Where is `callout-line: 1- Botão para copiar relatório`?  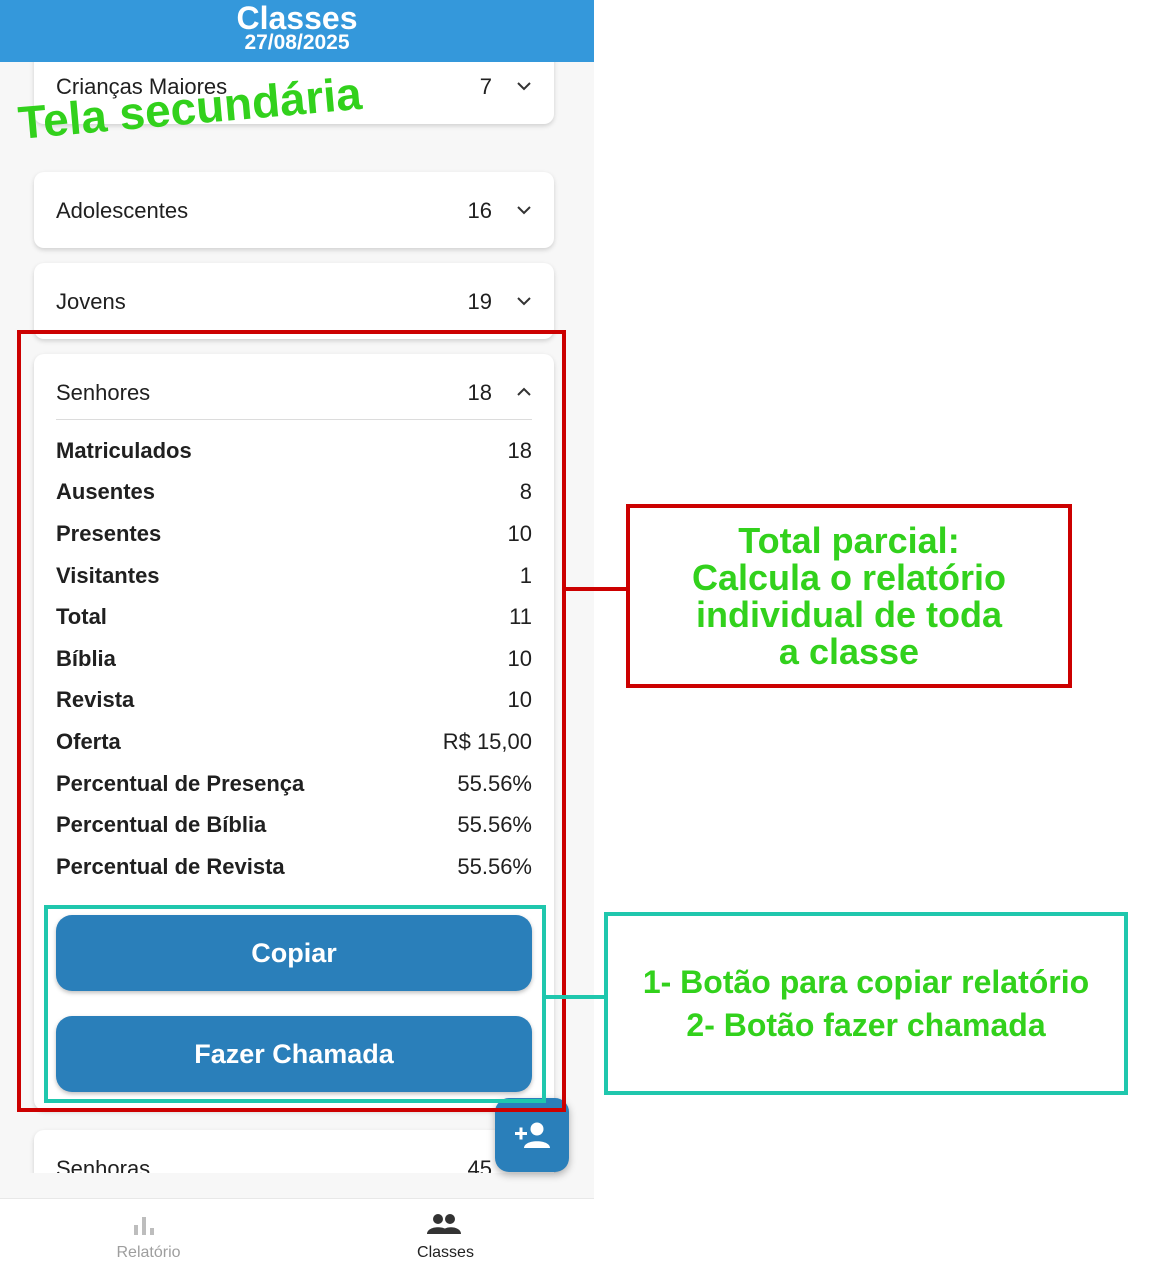 callout-line: 1- Botão para copiar relatório is located at coordinates (866, 981).